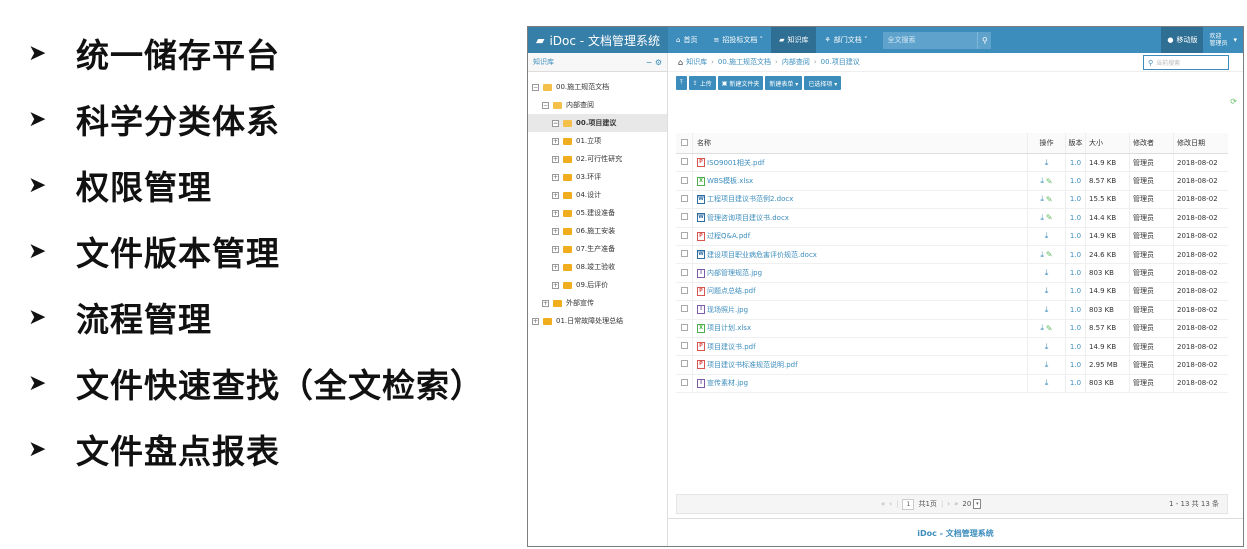 Image resolution: width=1247 pixels, height=549 pixels. What do you see at coordinates (727, 310) in the screenshot?
I see `file-name-link: 现场照片.jpg` at bounding box center [727, 310].